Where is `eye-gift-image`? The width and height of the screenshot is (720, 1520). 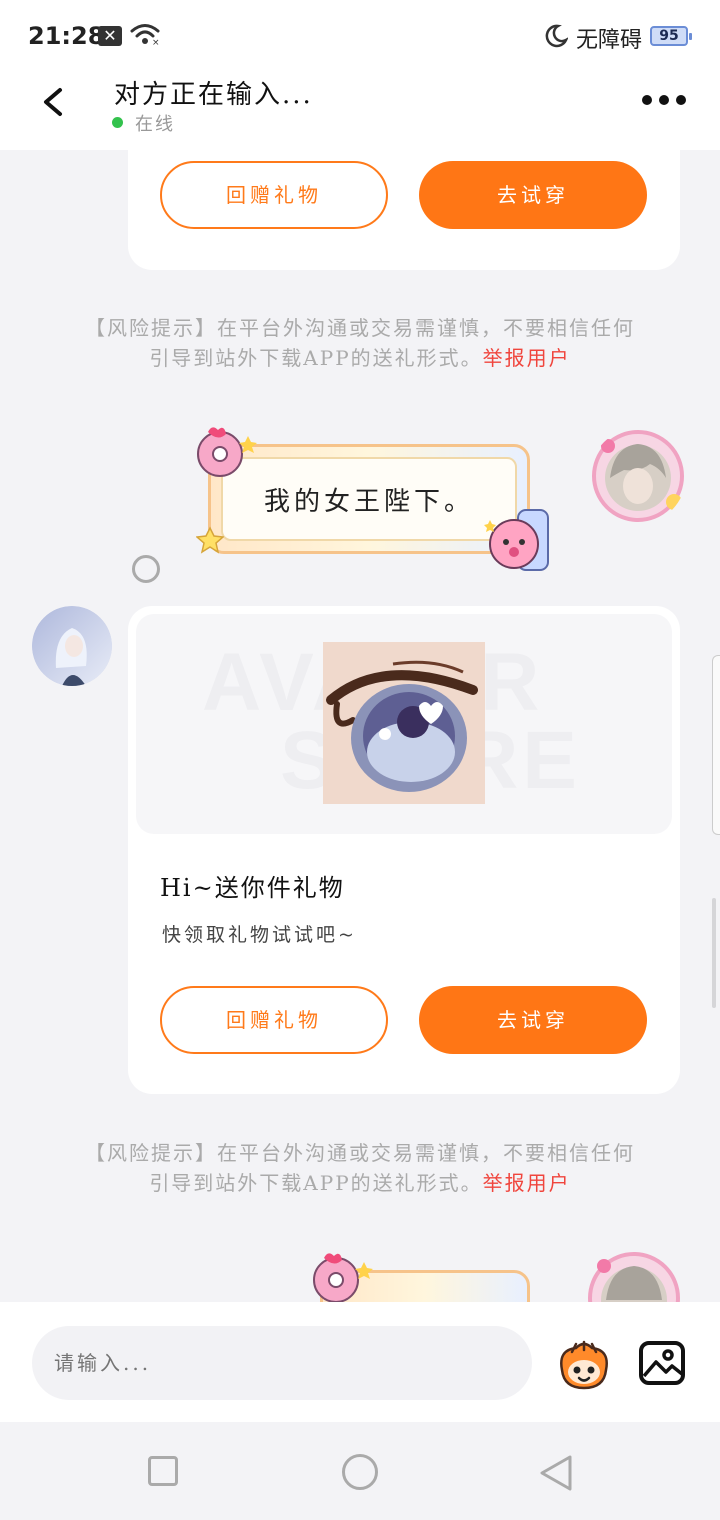
eye-gift-image is located at coordinates (404, 723).